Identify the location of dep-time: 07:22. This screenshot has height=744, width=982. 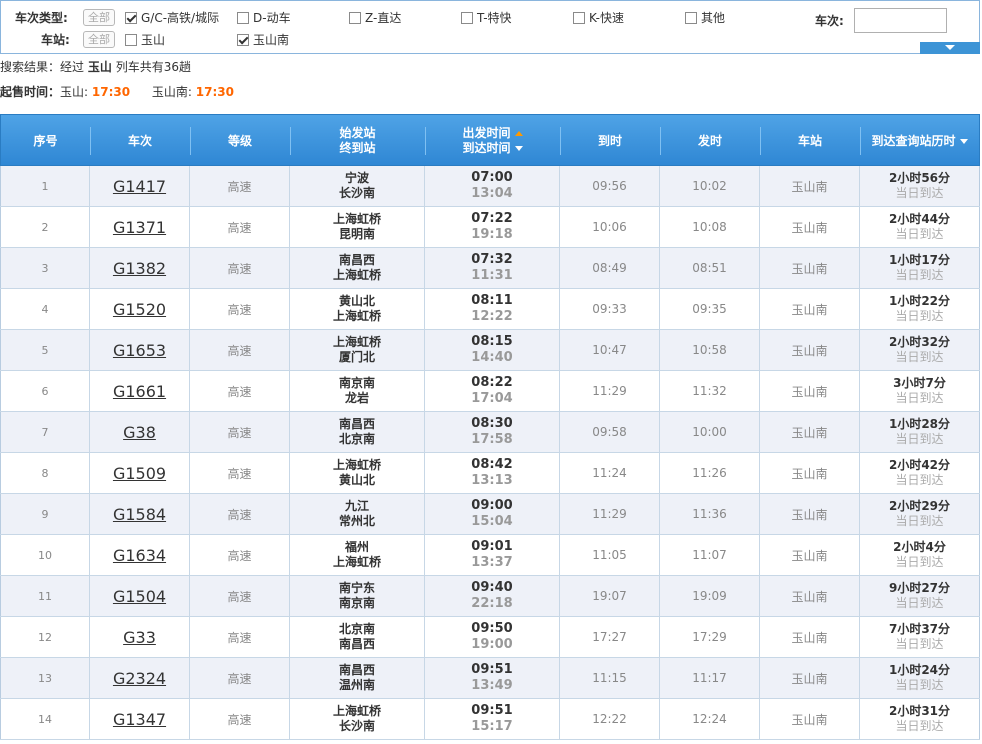
(492, 218).